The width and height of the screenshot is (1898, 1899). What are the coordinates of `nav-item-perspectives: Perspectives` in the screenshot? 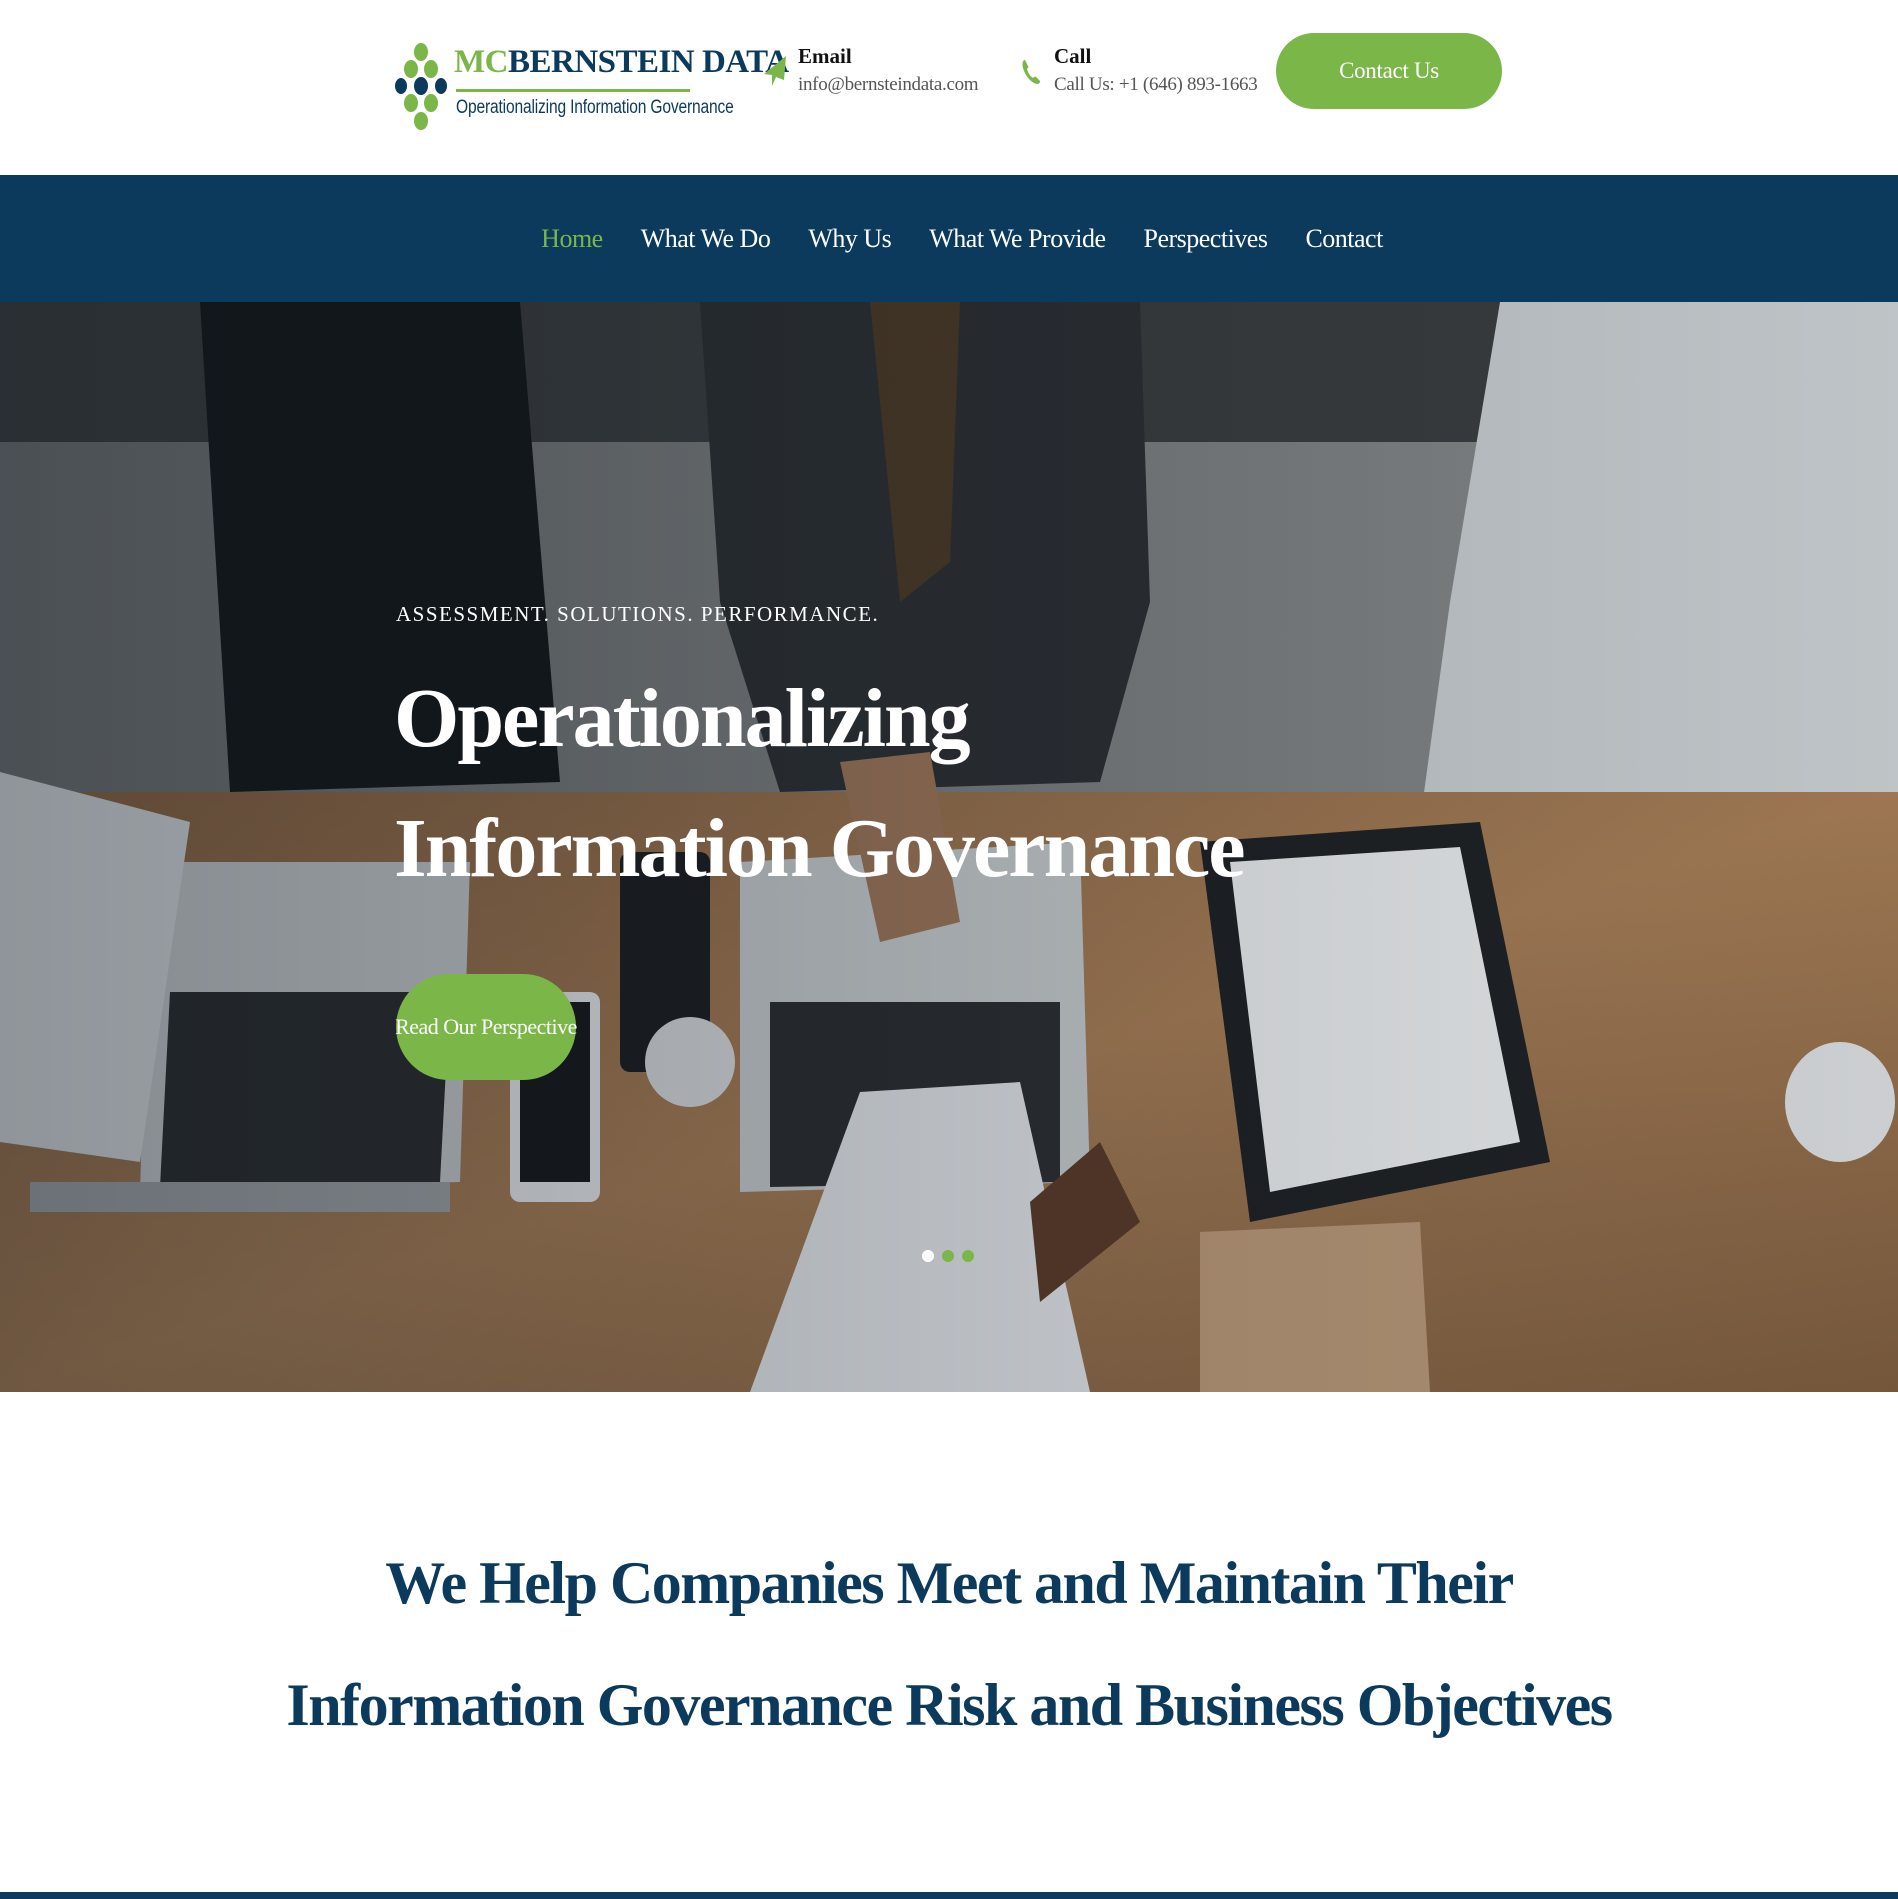 It's located at (1205, 239).